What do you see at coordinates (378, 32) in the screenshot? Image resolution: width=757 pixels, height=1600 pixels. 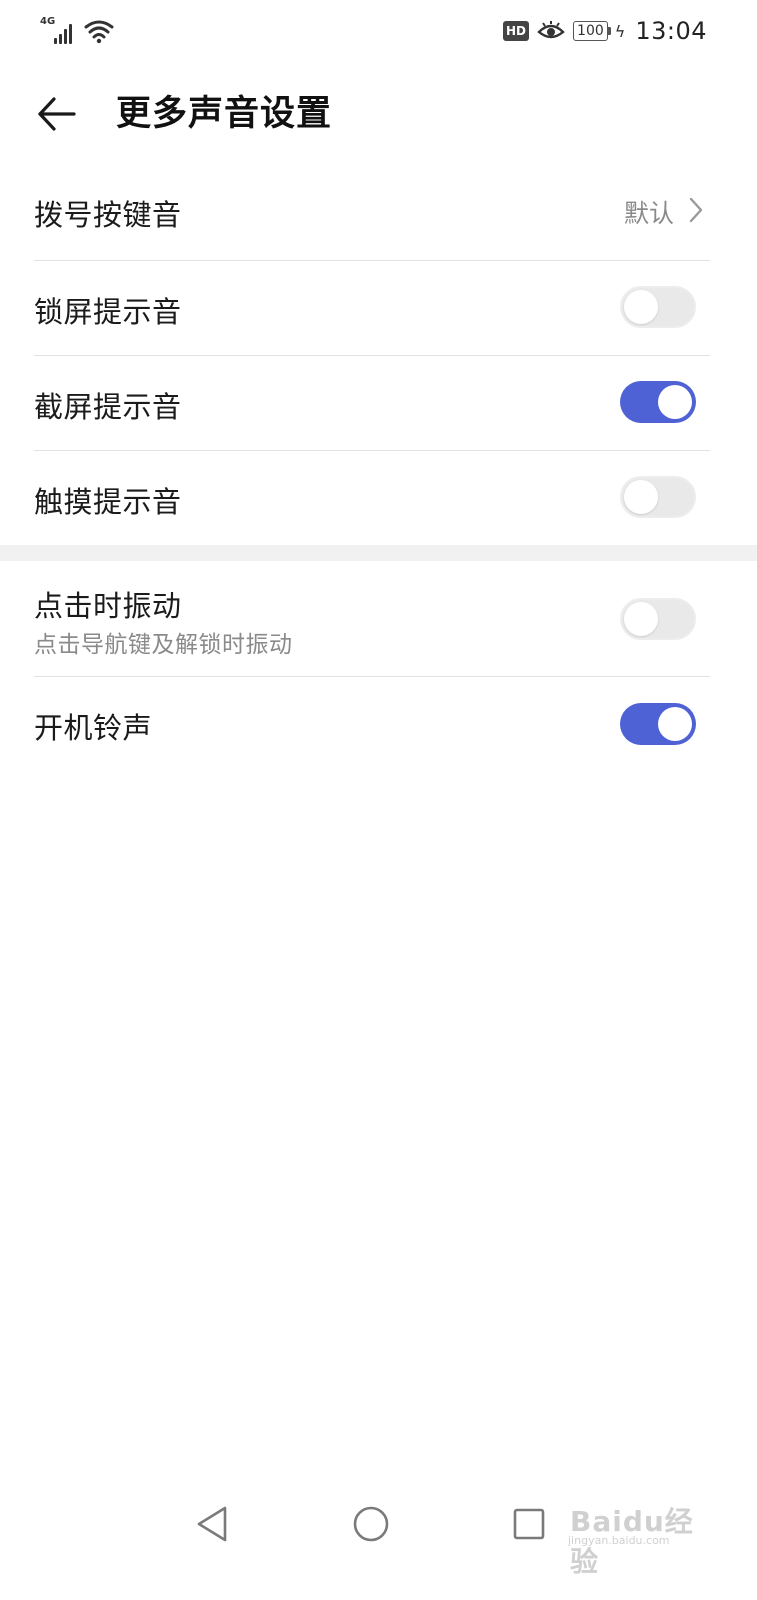 I see `status-bar: 4G HD 100 ϟ 13:04` at bounding box center [378, 32].